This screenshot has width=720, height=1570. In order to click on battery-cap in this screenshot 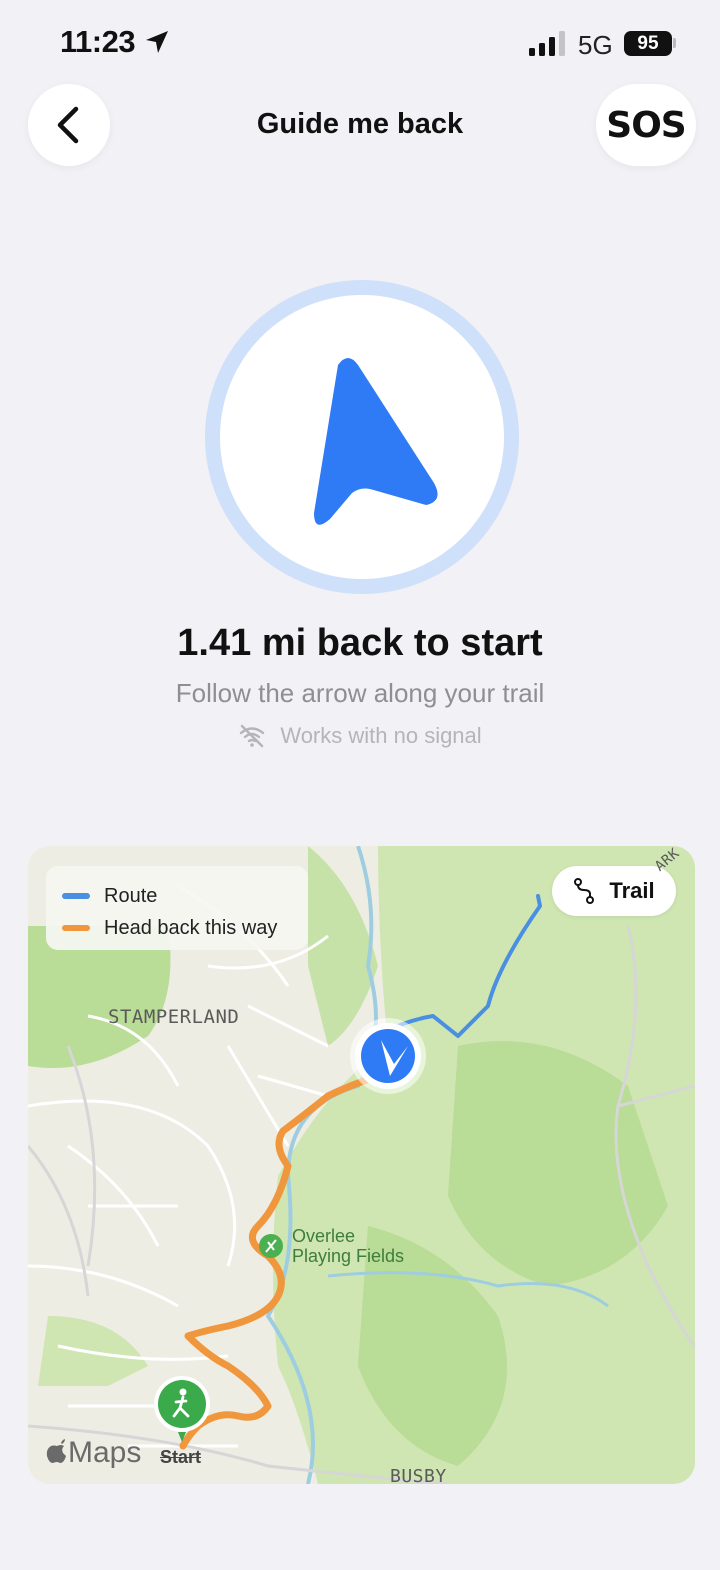, I will do `click(674, 43)`.